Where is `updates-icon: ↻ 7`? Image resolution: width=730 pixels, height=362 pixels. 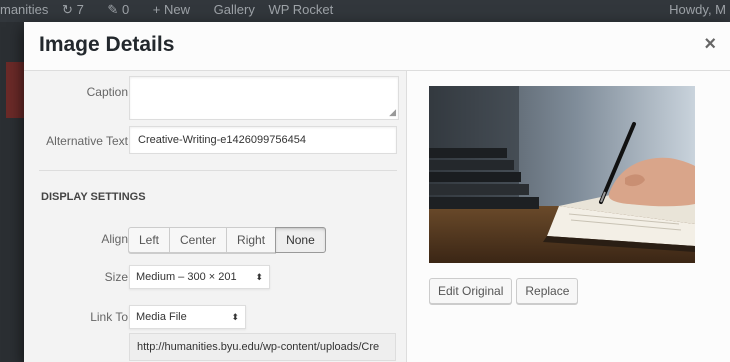
updates-icon: ↻ 7 is located at coordinates (78, 9).